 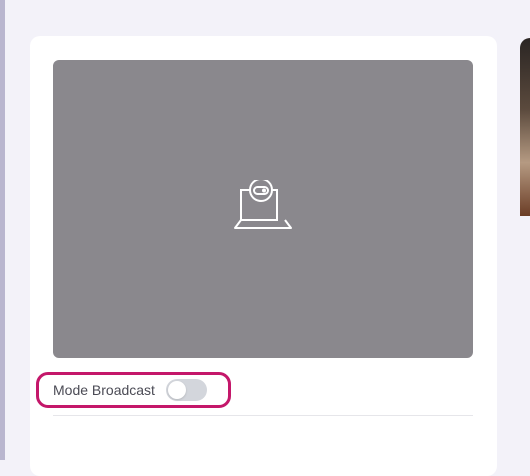 What do you see at coordinates (263, 415) in the screenshot?
I see `divider` at bounding box center [263, 415].